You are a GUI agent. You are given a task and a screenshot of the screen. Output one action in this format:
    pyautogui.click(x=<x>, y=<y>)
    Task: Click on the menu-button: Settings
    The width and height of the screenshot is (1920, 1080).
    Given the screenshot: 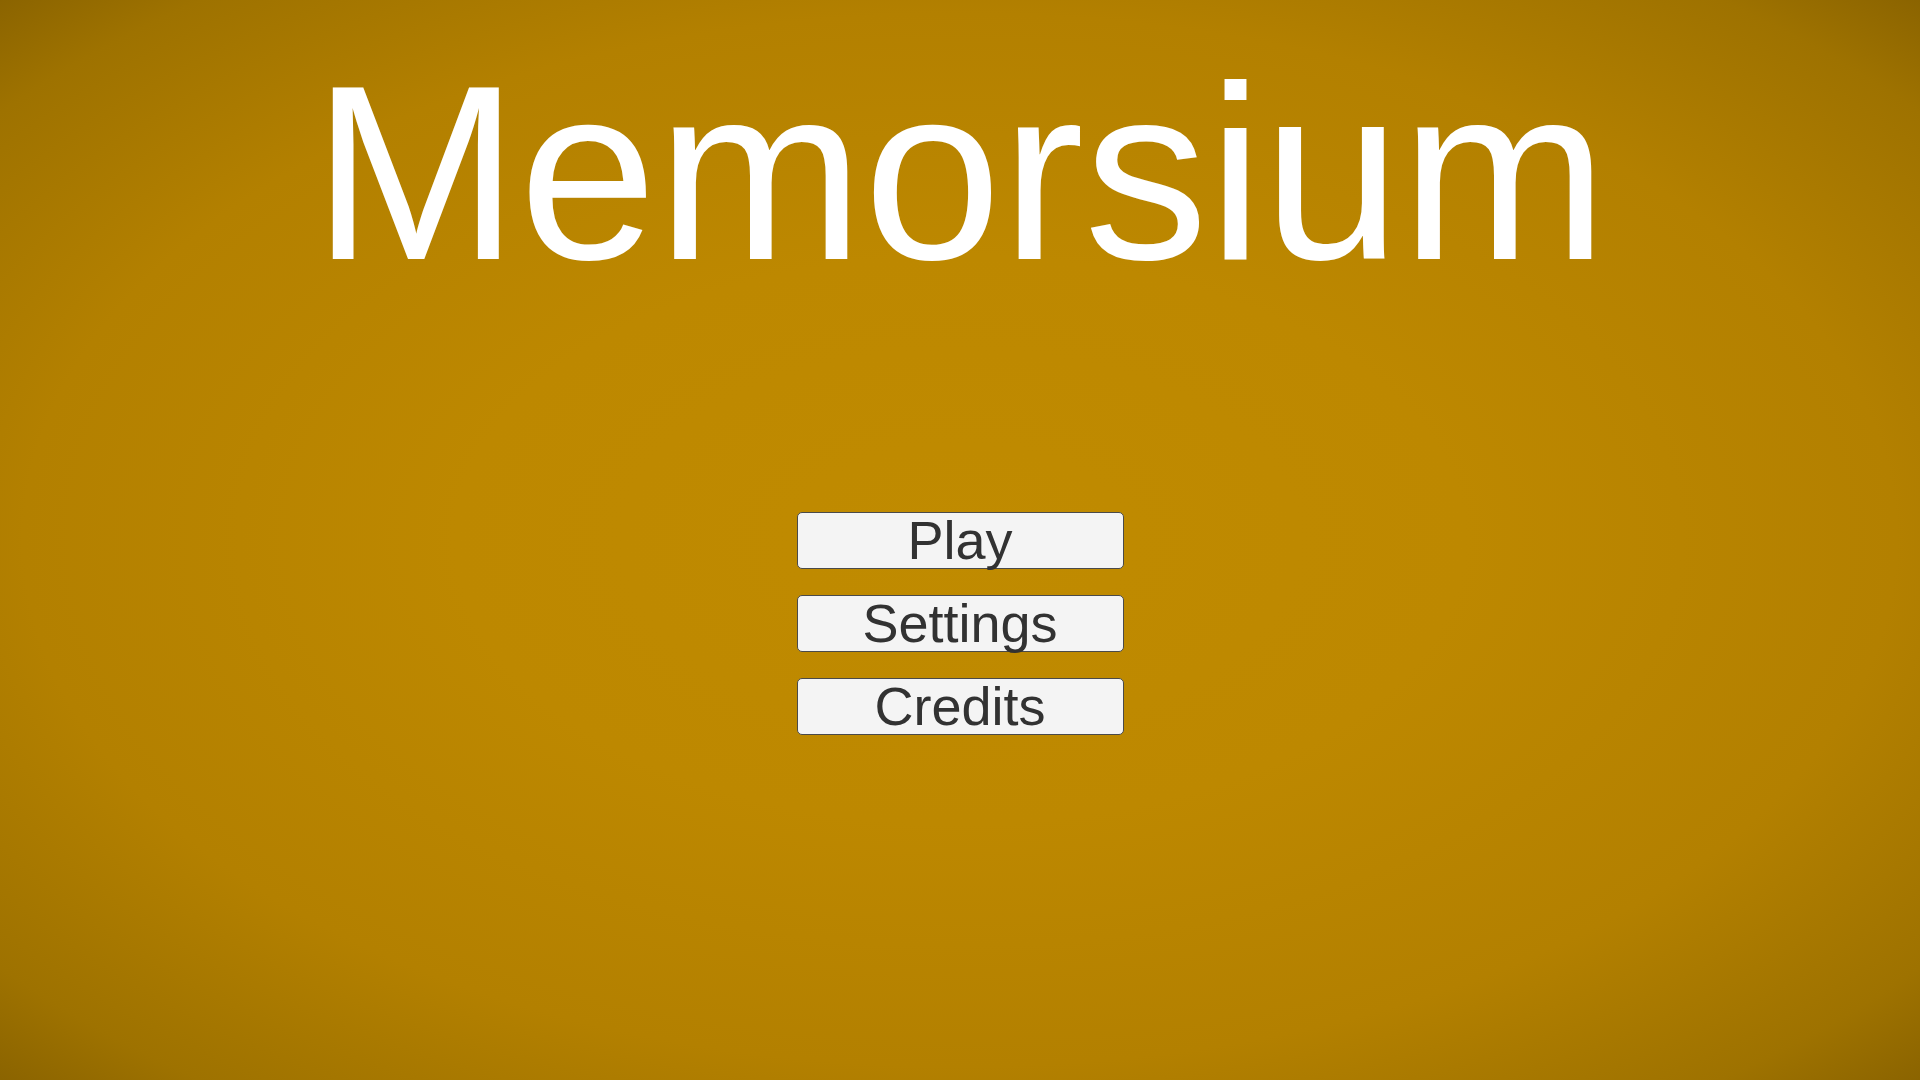 What is the action you would take?
    pyautogui.click(x=960, y=623)
    